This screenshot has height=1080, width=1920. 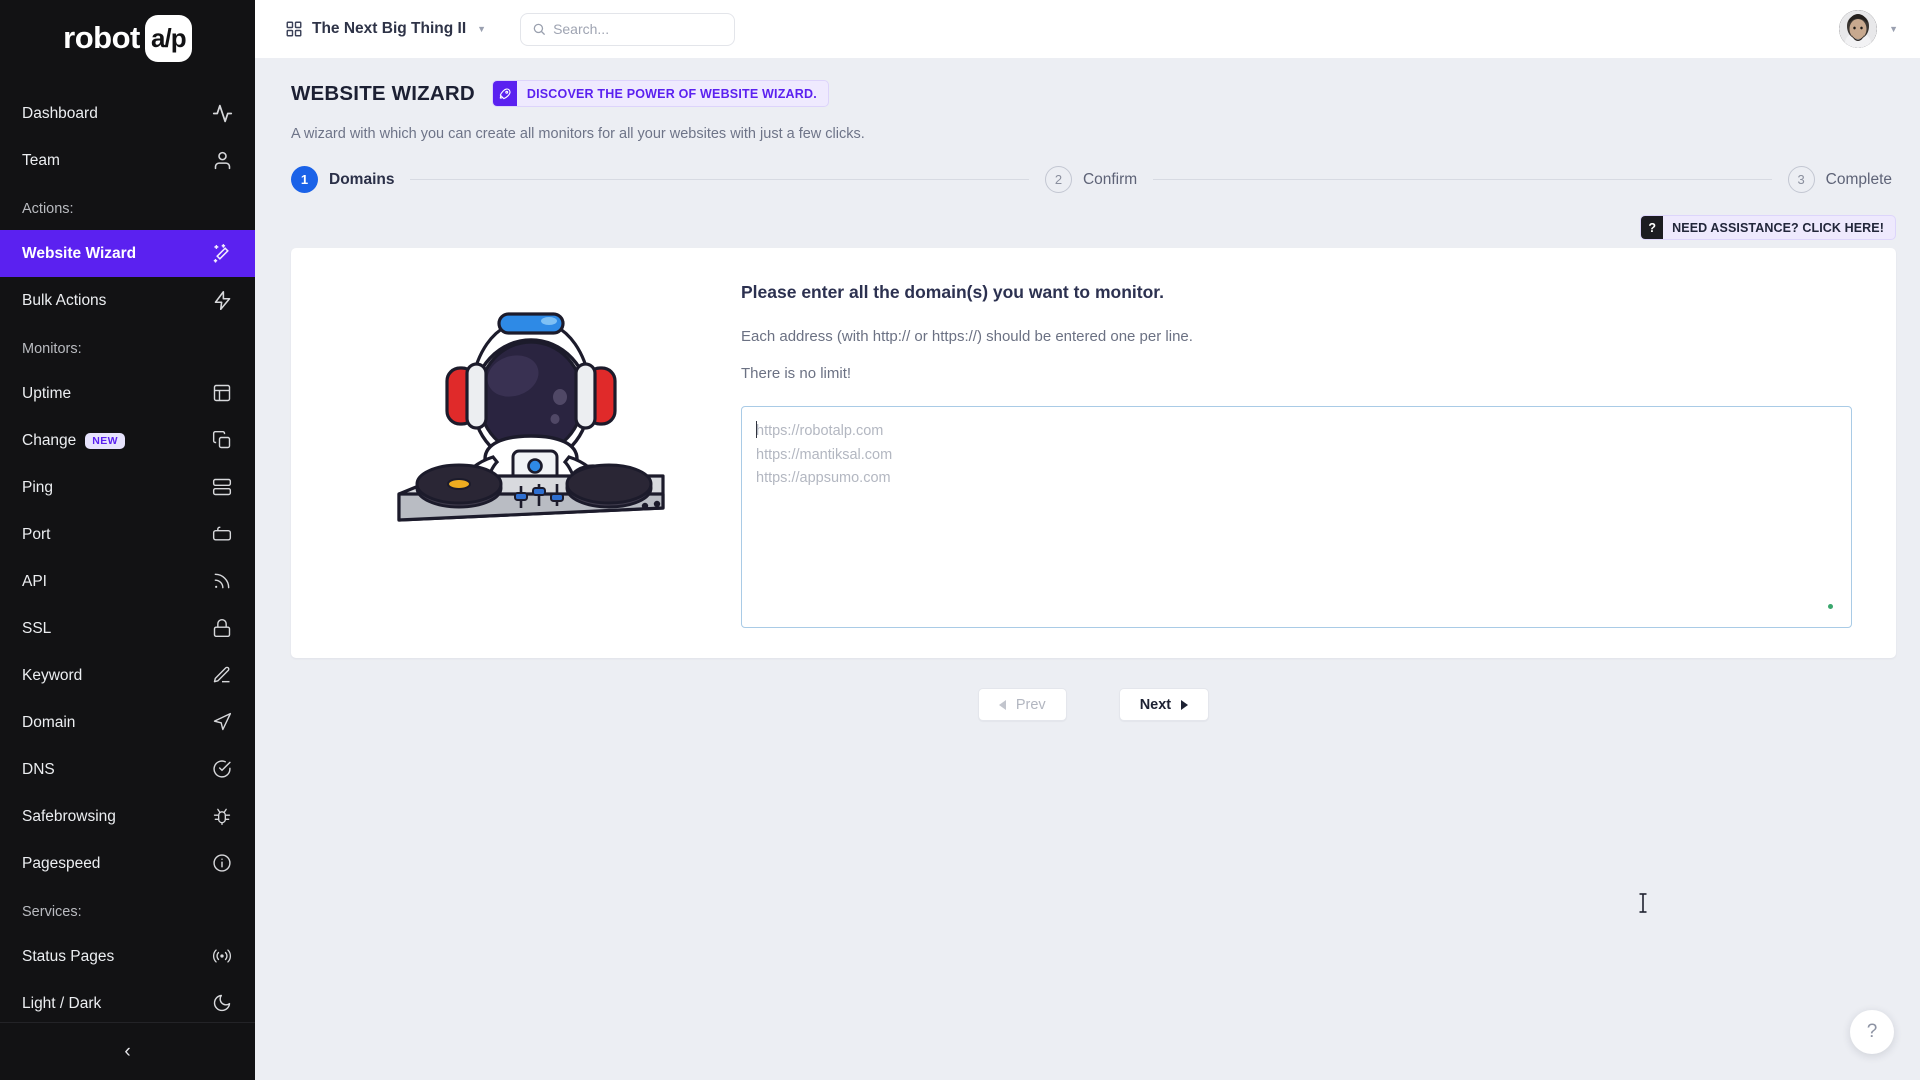 I want to click on sidebar-item-port: Port, so click(x=127, y=534).